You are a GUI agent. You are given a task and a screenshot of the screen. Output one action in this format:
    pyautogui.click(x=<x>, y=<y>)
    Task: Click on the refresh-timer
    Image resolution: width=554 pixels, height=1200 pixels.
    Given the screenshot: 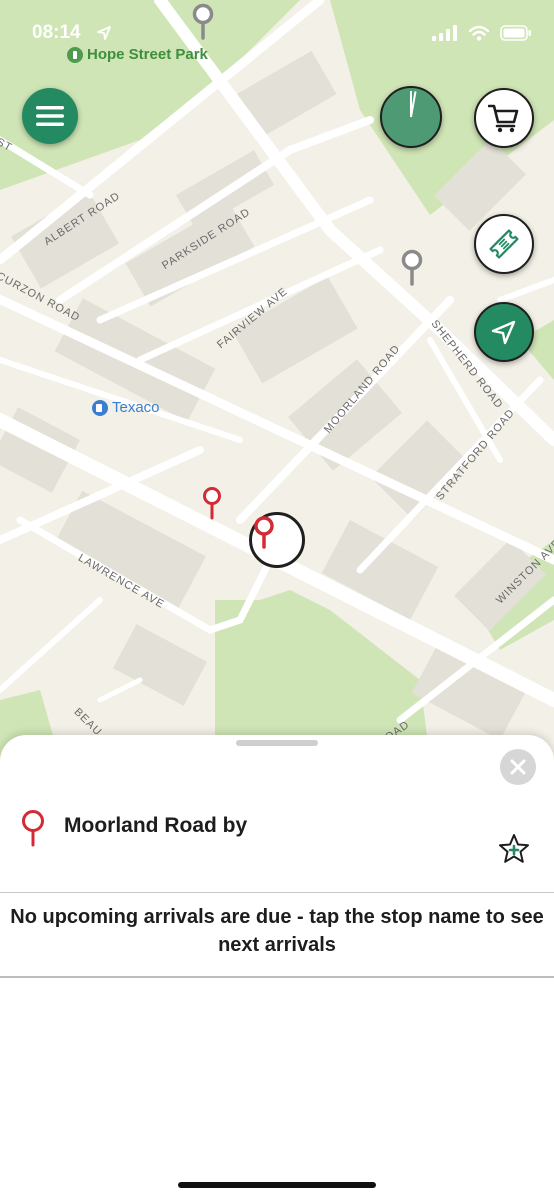 What is the action you would take?
    pyautogui.click(x=411, y=117)
    